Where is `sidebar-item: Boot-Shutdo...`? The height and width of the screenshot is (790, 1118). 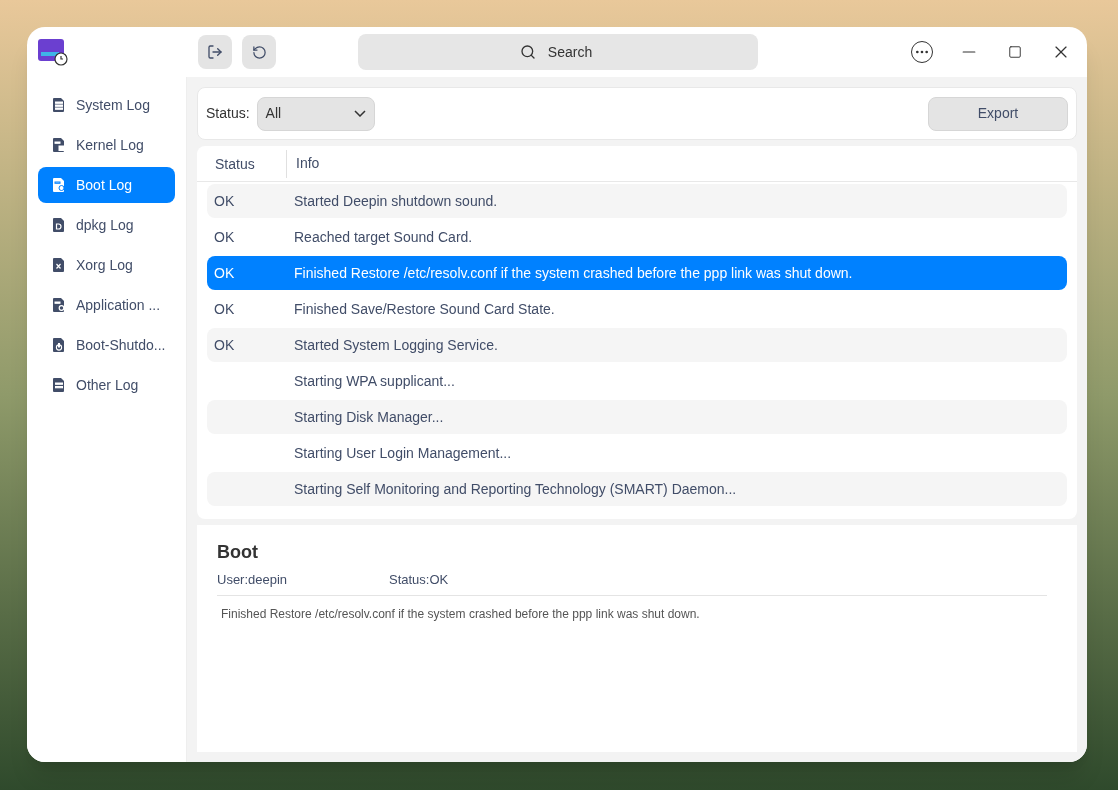
sidebar-item: Boot-Shutdo... is located at coordinates (106, 345).